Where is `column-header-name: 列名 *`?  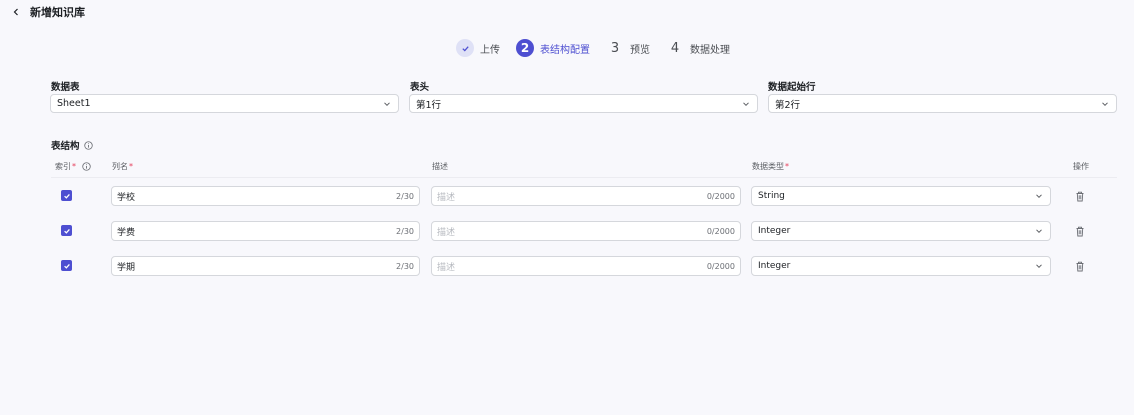 column-header-name: 列名 * is located at coordinates (122, 166).